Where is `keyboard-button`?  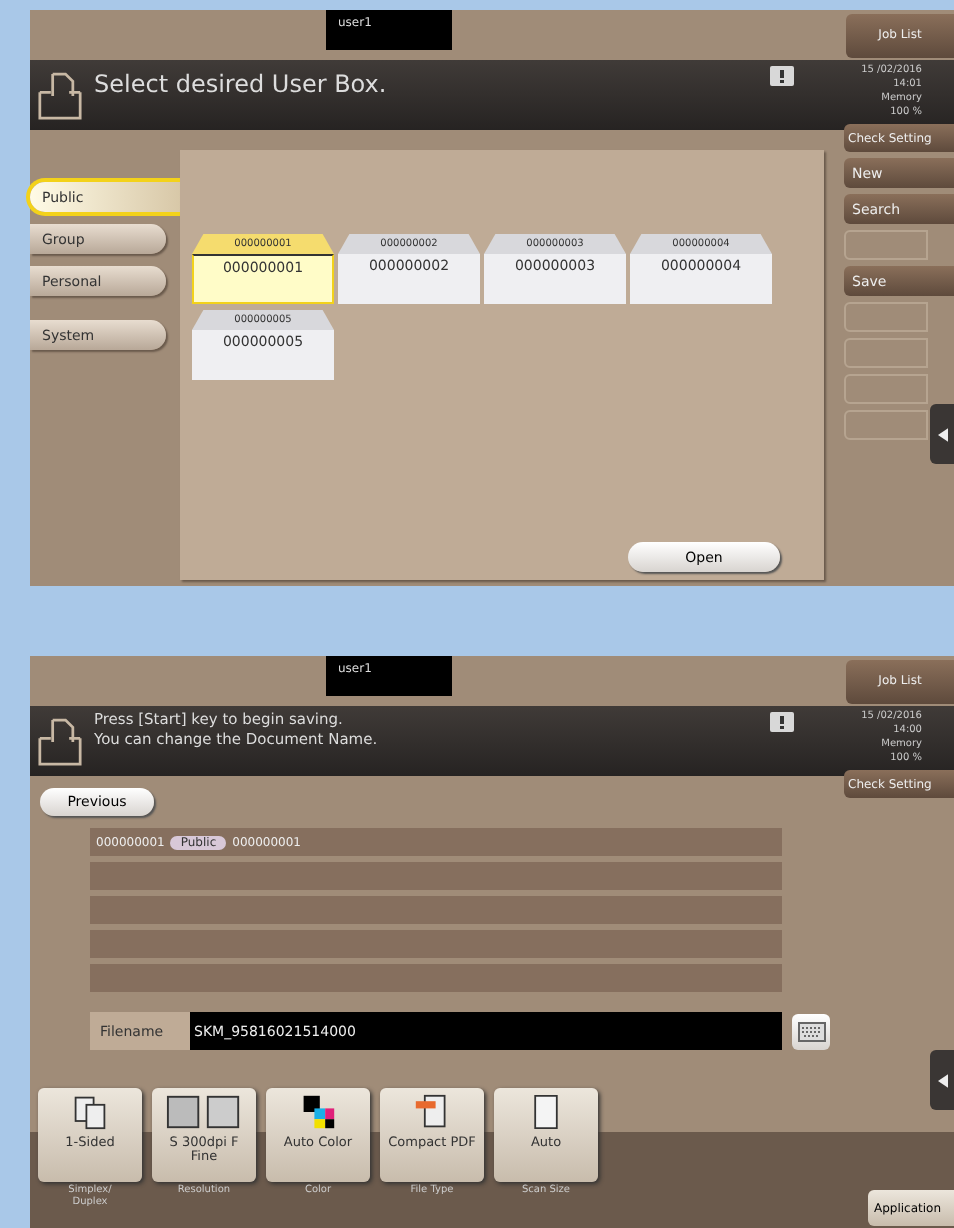 keyboard-button is located at coordinates (811, 1031).